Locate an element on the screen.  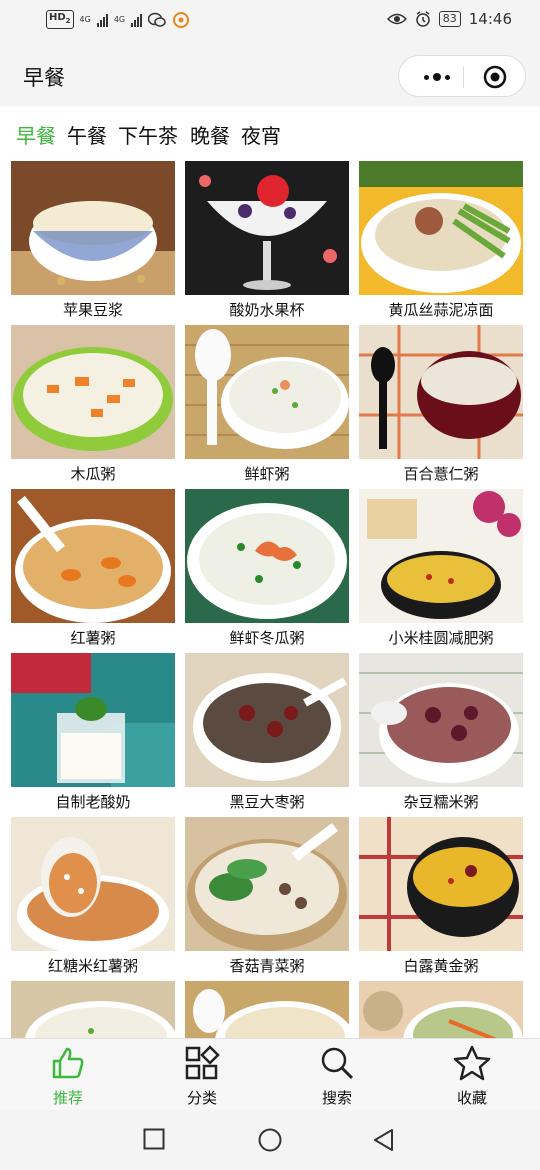
eye-icon is located at coordinates (396, 19).